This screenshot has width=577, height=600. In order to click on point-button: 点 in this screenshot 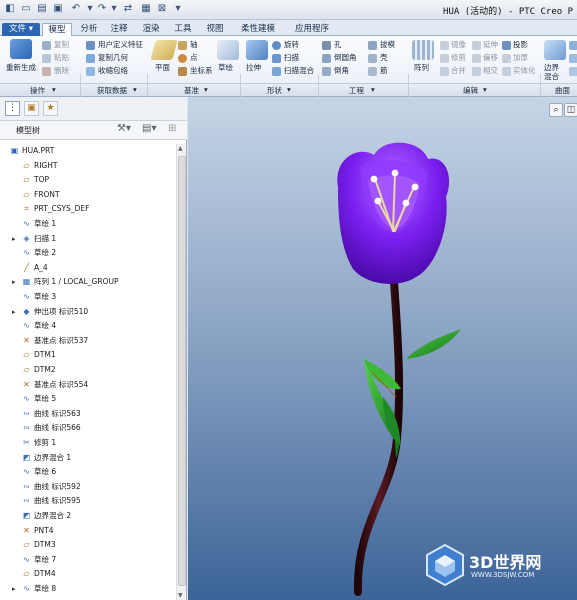, I will do `click(194, 58)`.